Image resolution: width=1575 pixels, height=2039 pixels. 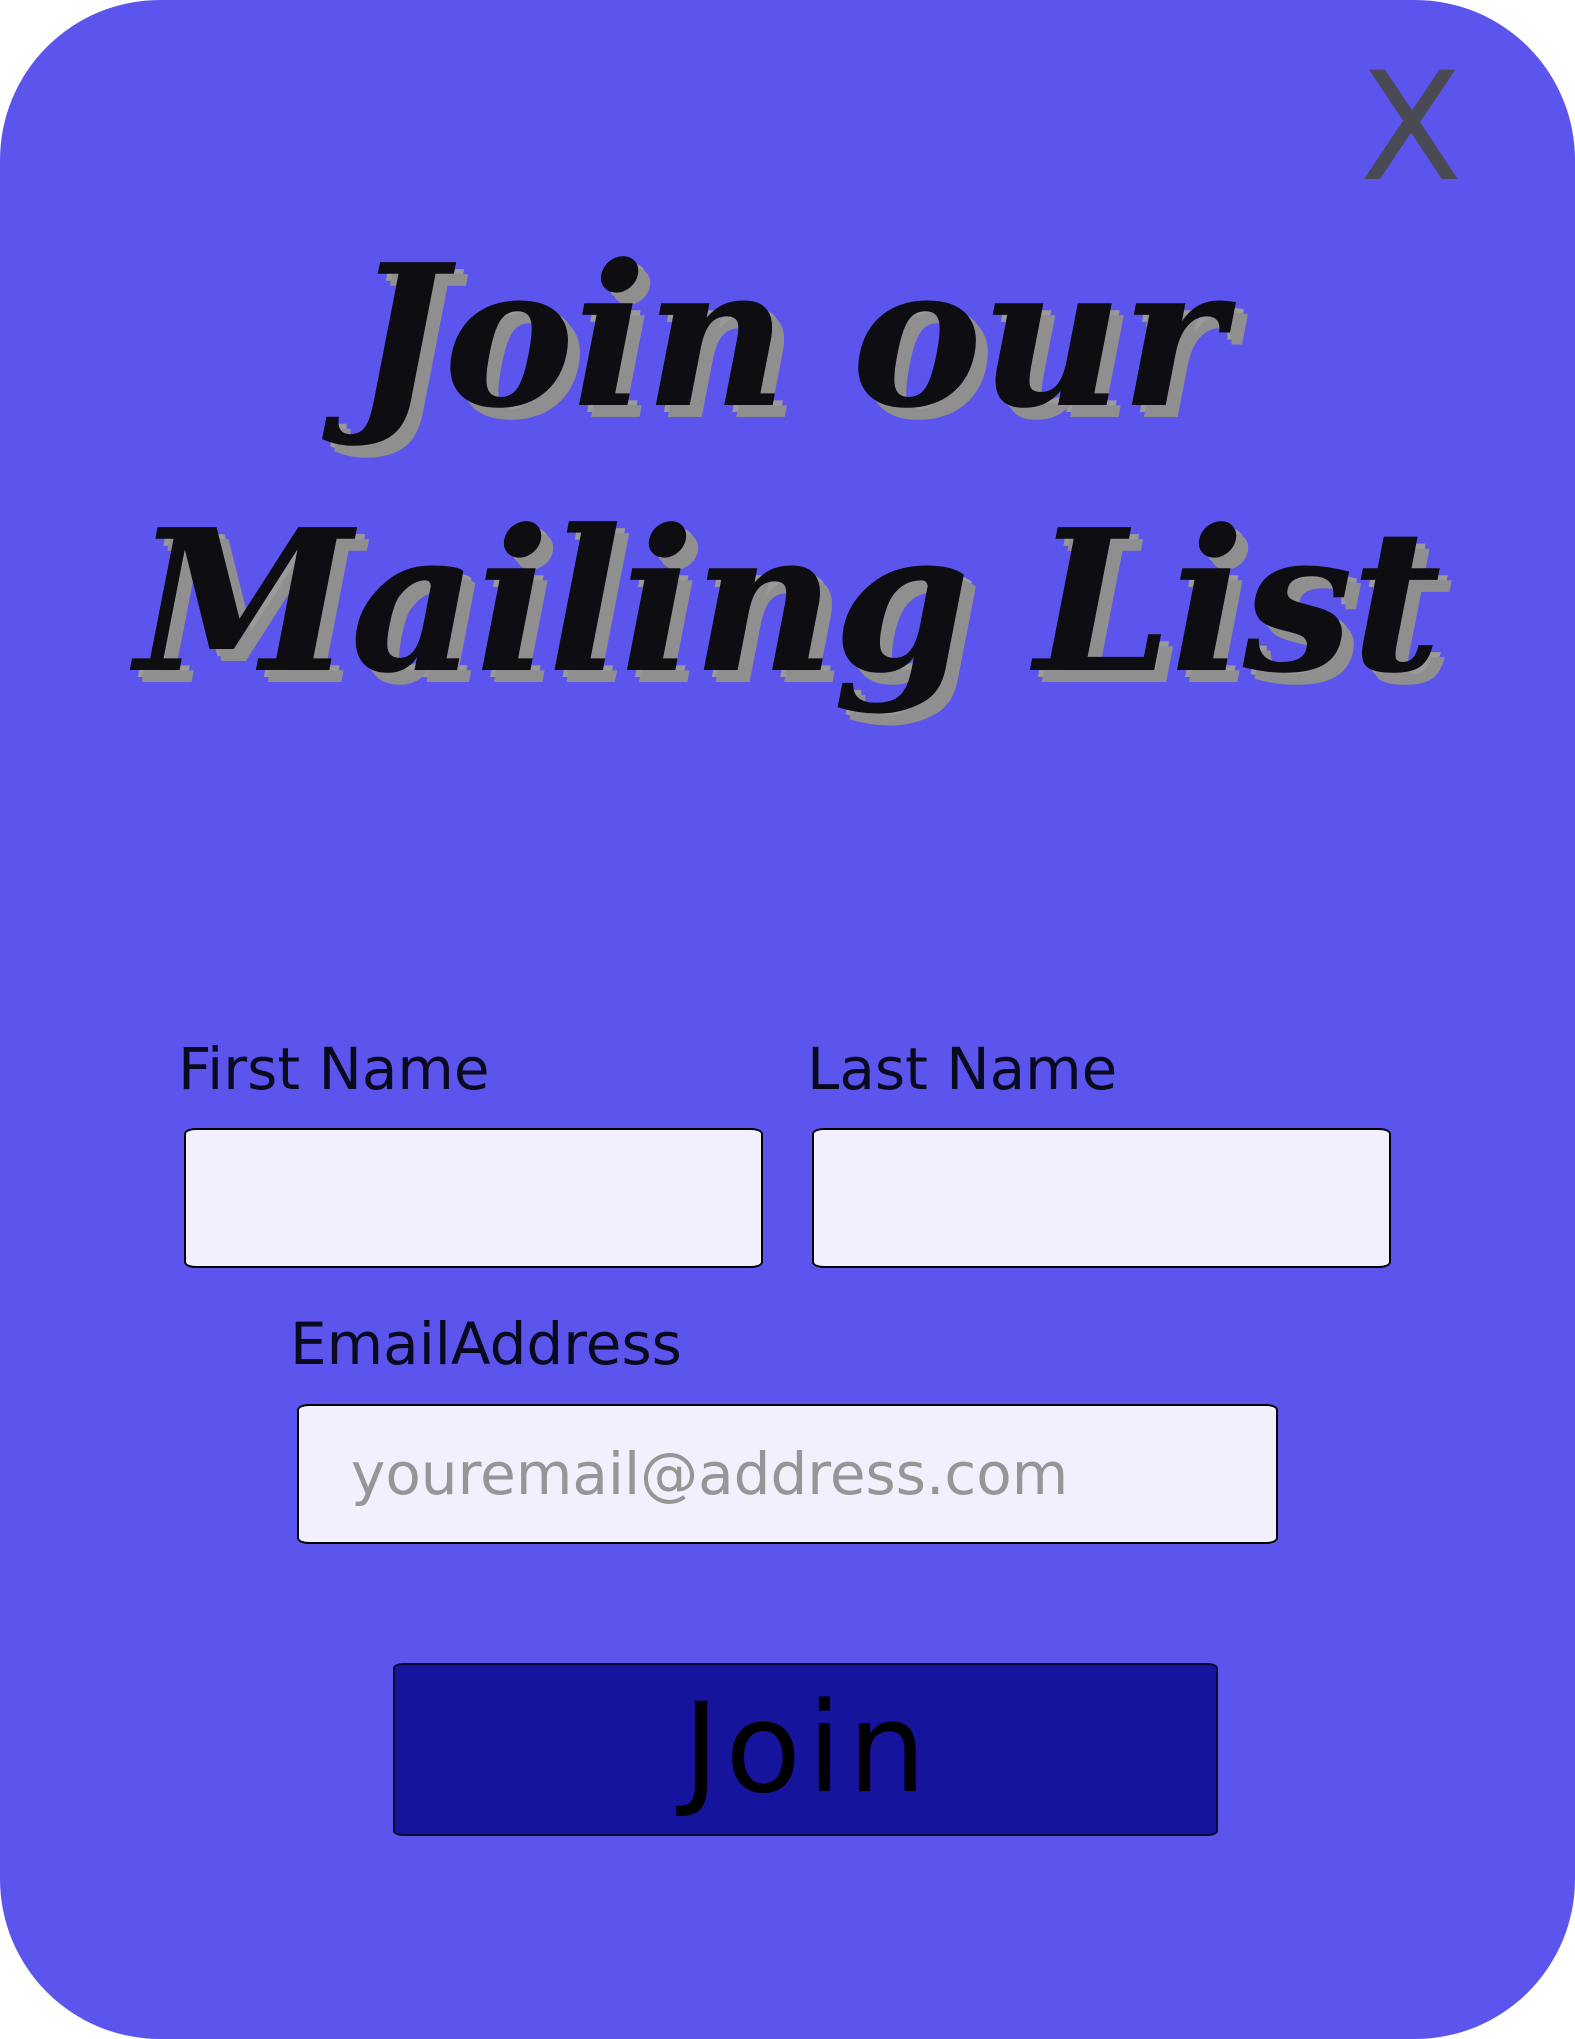 What do you see at coordinates (1411, 128) in the screenshot?
I see `close-icon: X` at bounding box center [1411, 128].